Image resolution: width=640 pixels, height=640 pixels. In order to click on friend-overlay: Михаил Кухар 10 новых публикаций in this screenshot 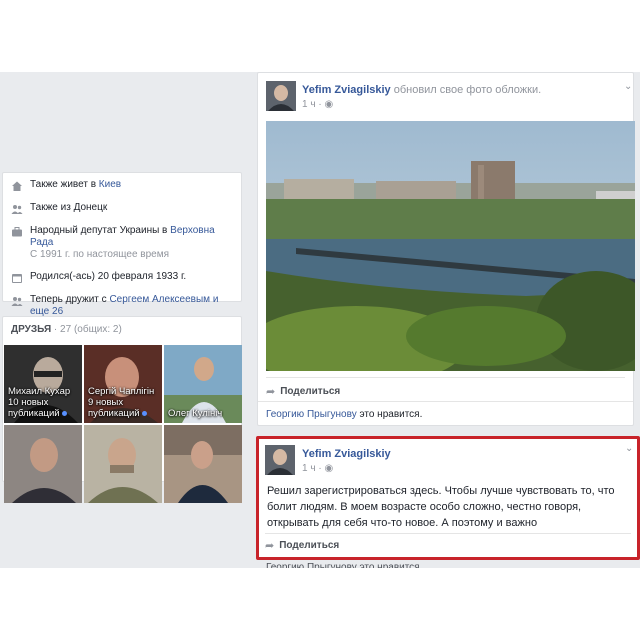, I will do `click(43, 402)`.